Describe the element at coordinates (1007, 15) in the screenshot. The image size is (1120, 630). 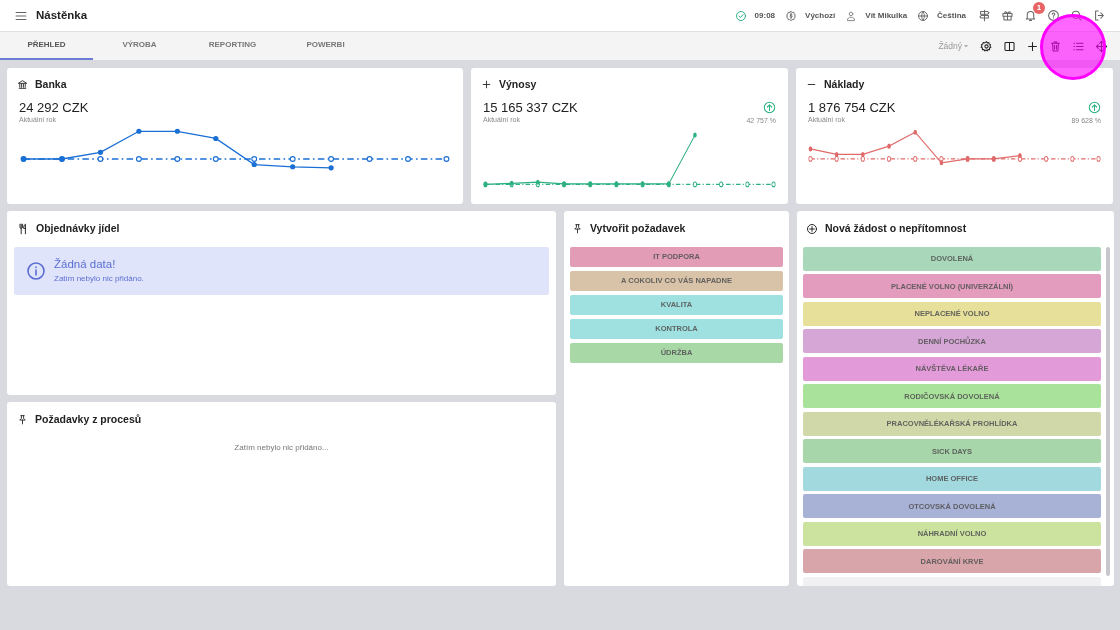
I see `gift-icon` at that location.